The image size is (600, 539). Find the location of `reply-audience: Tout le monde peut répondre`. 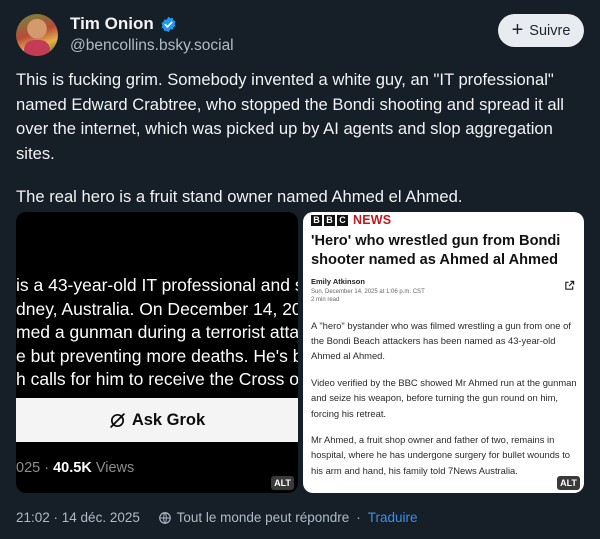

reply-audience: Tout le monde peut répondre is located at coordinates (263, 517).